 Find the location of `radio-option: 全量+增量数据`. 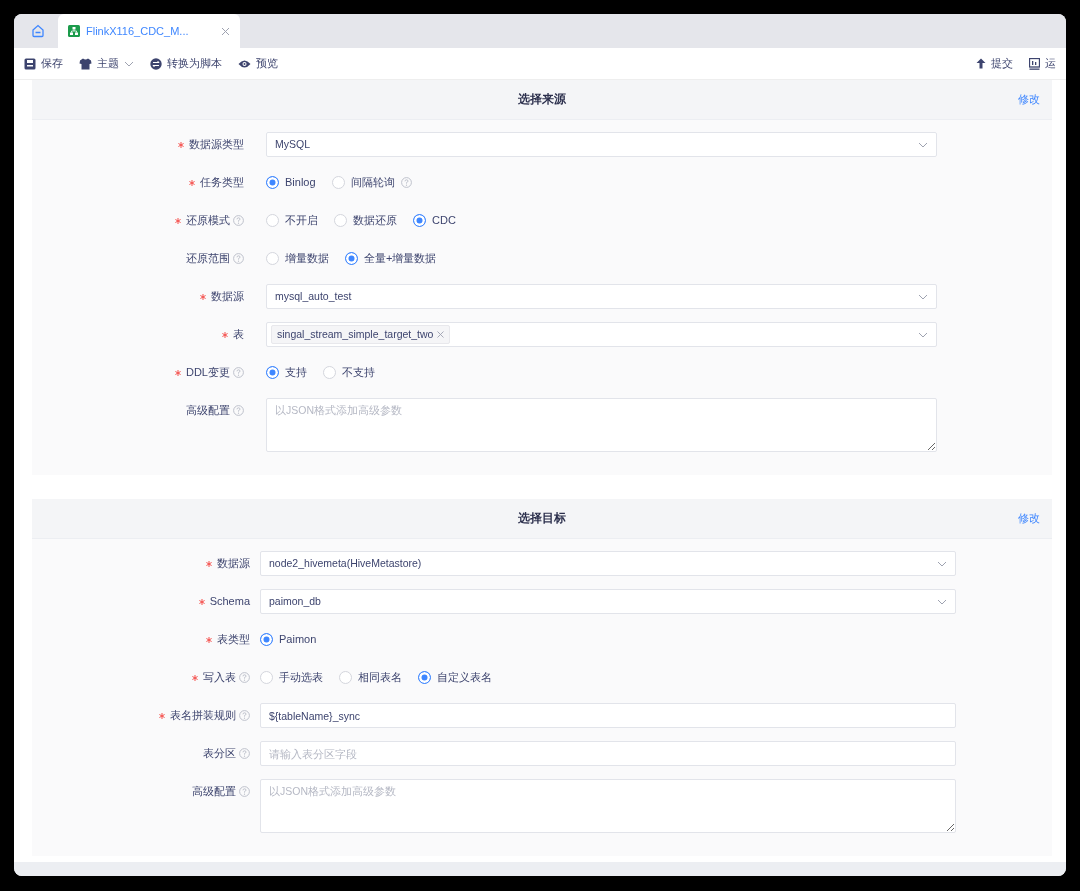

radio-option: 全量+增量数据 is located at coordinates (391, 258).